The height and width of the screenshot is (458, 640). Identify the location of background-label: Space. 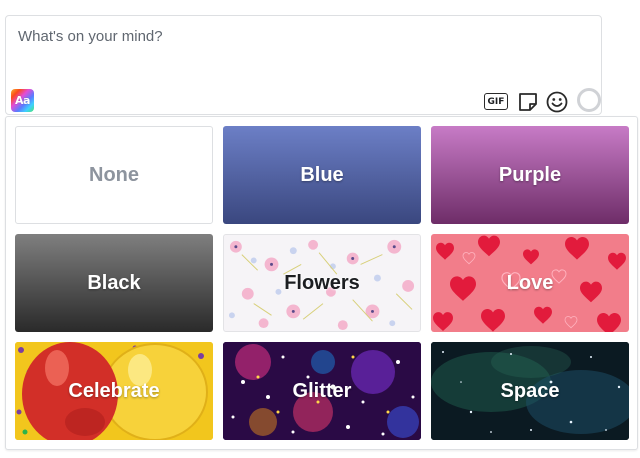
(530, 390).